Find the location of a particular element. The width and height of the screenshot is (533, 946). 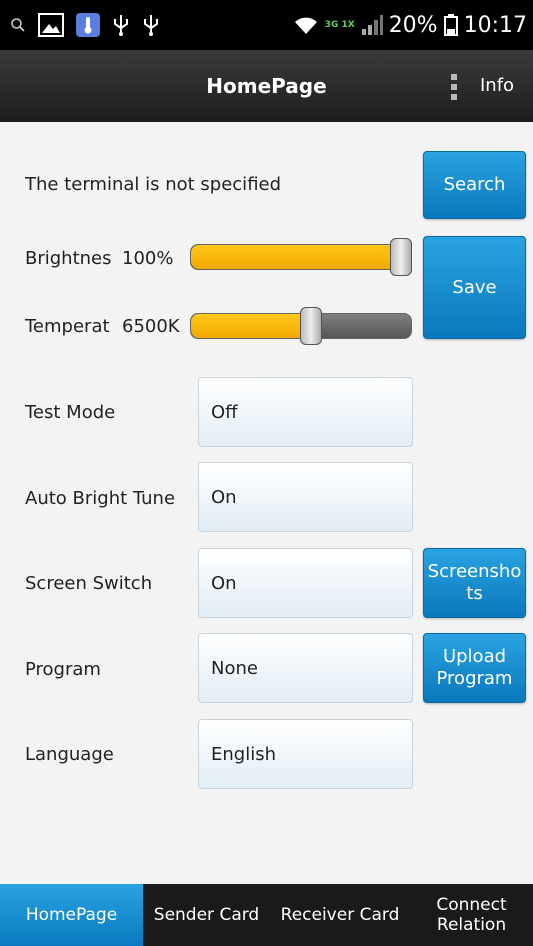

temperature-slider-thumb is located at coordinates (311, 326).